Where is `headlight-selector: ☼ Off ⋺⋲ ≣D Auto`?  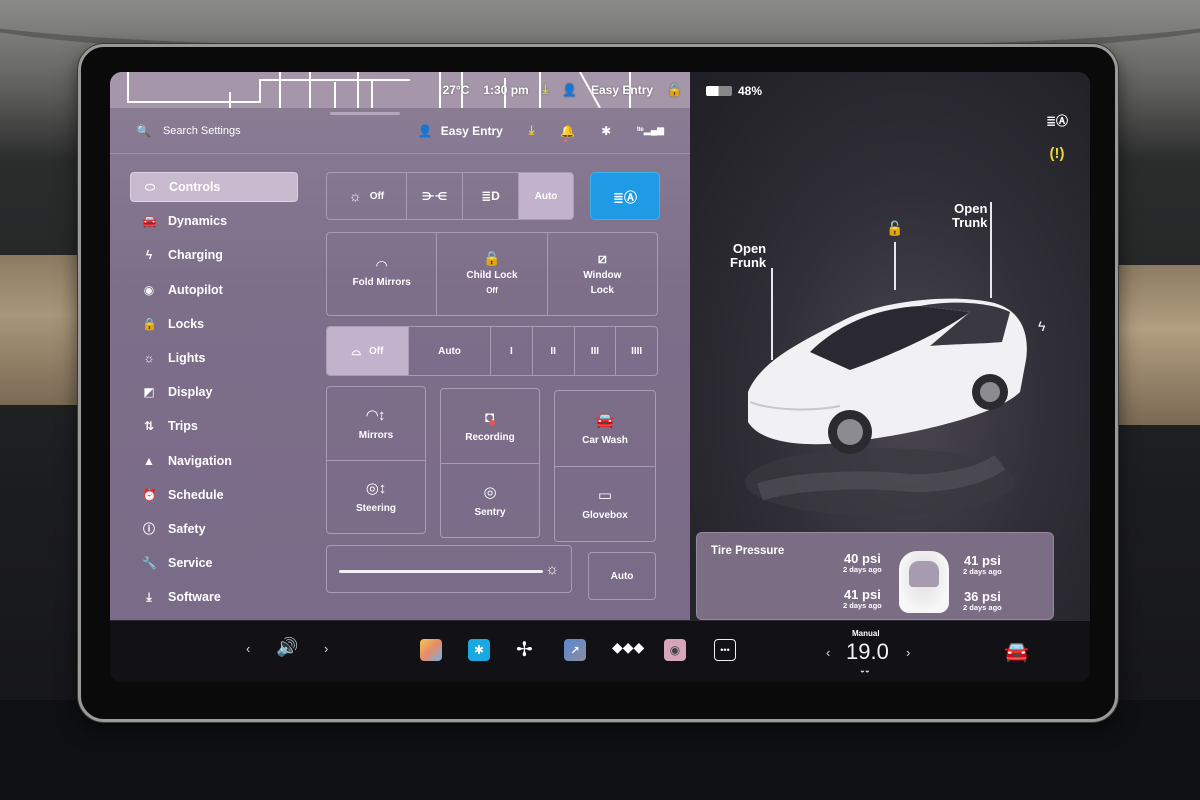 headlight-selector: ☼ Off ⋺⋲ ≣D Auto is located at coordinates (450, 196).